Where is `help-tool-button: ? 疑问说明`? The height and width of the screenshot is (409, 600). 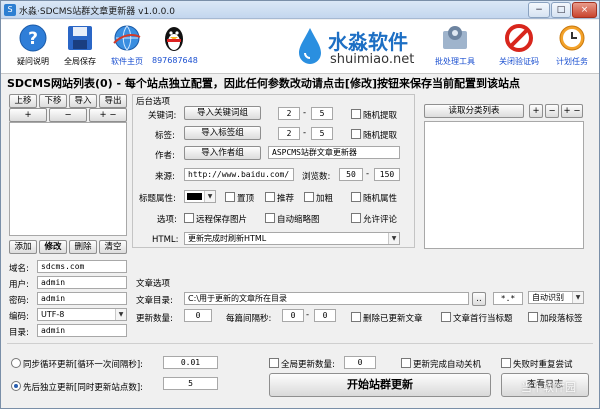 help-tool-button: ? 疑问说明 is located at coordinates (33, 48).